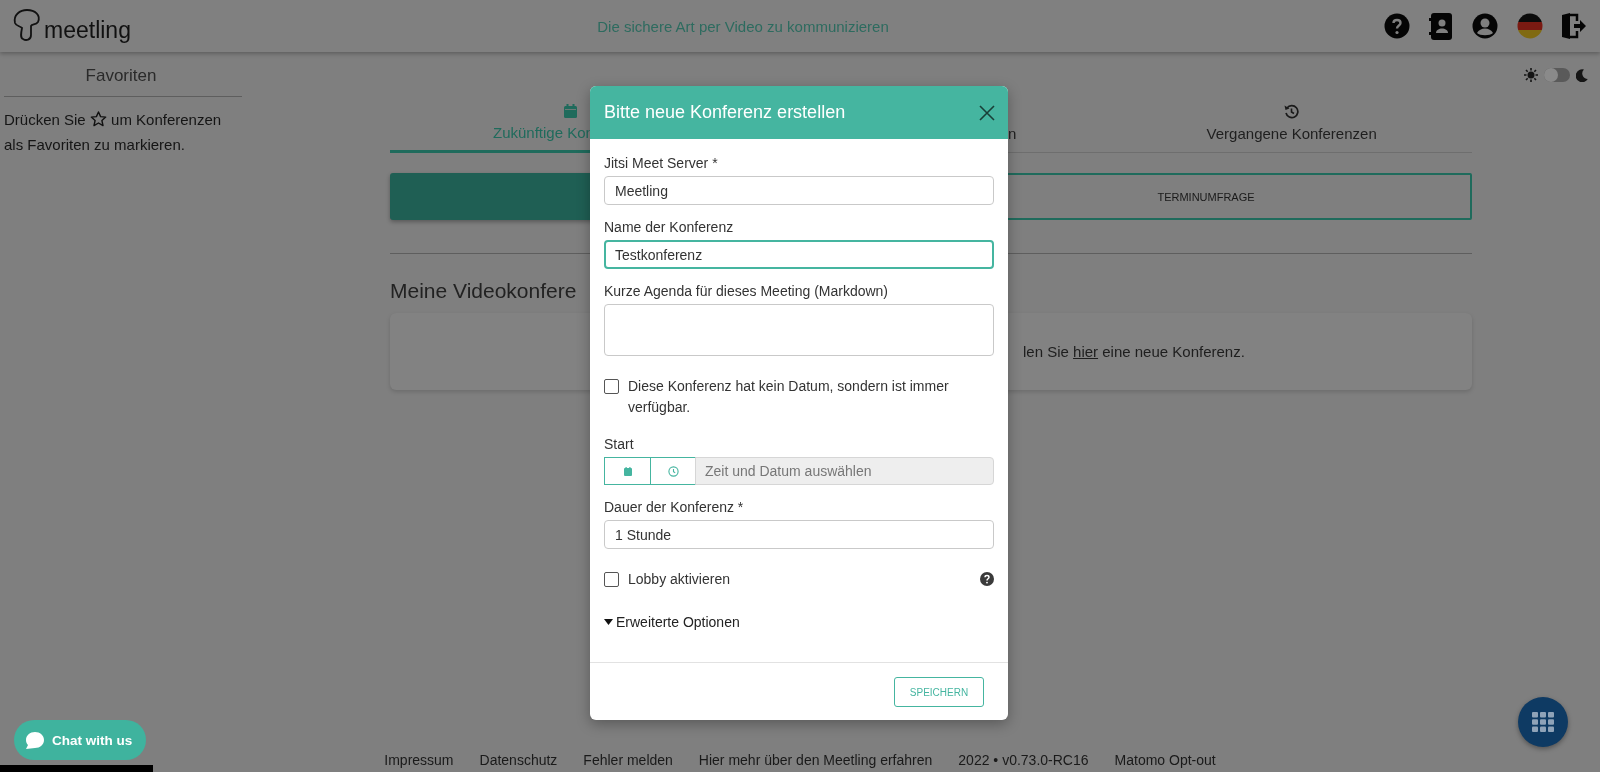 This screenshot has height=772, width=1600. I want to click on sidebar-title: Favoriten, so click(121, 76).